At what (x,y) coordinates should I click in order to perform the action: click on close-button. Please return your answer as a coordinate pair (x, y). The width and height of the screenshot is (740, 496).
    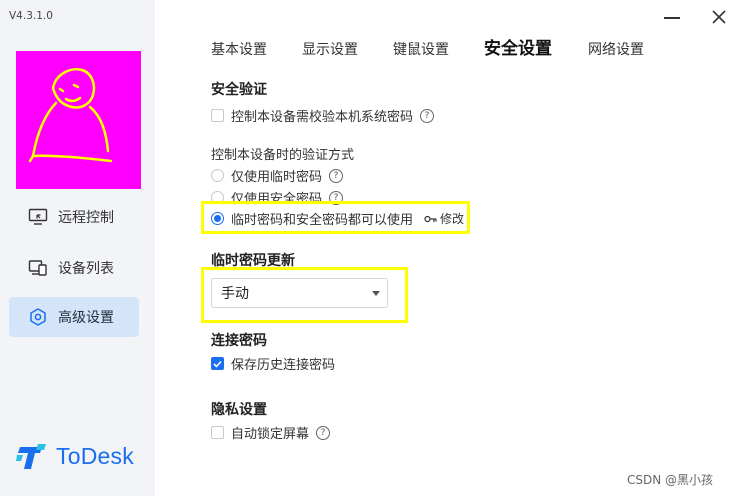
    Looking at the image, I should click on (719, 17).